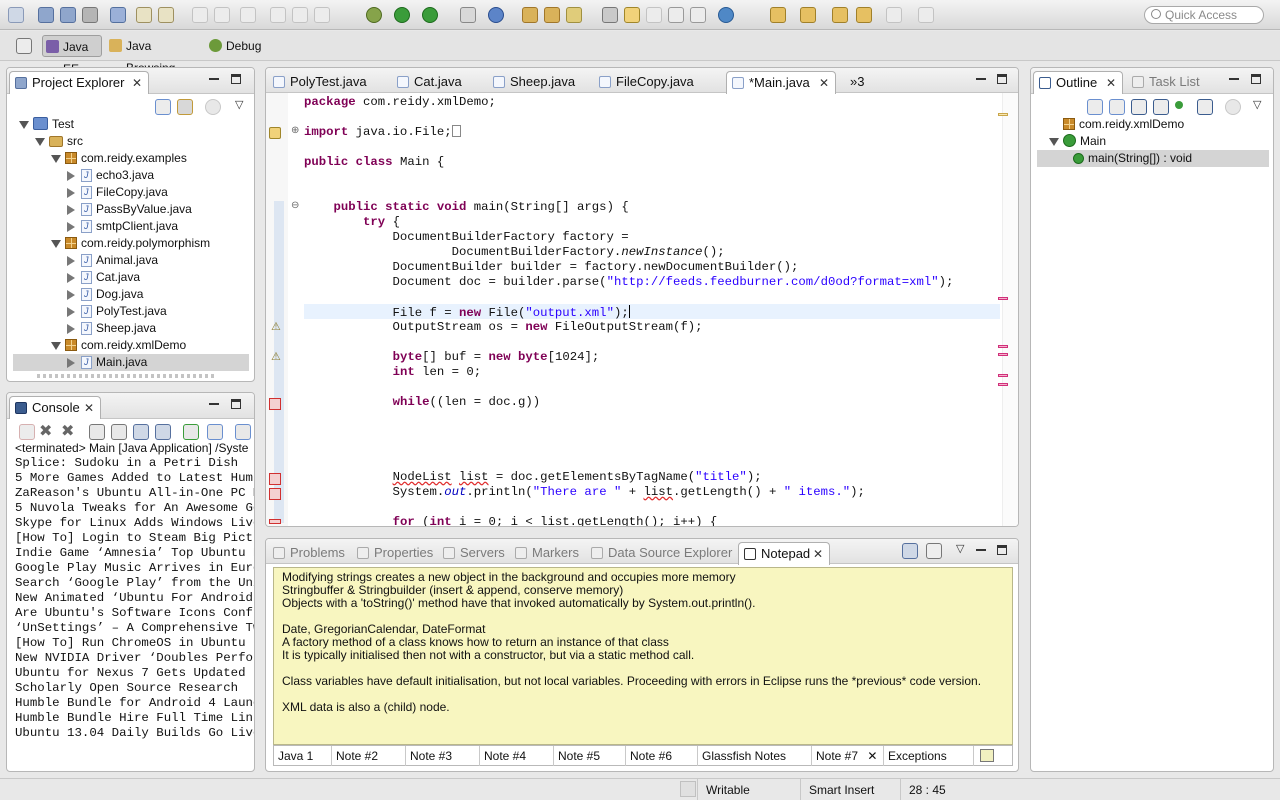  What do you see at coordinates (72, 55) in the screenshot?
I see `perspective-java-ee: Java EE` at bounding box center [72, 55].